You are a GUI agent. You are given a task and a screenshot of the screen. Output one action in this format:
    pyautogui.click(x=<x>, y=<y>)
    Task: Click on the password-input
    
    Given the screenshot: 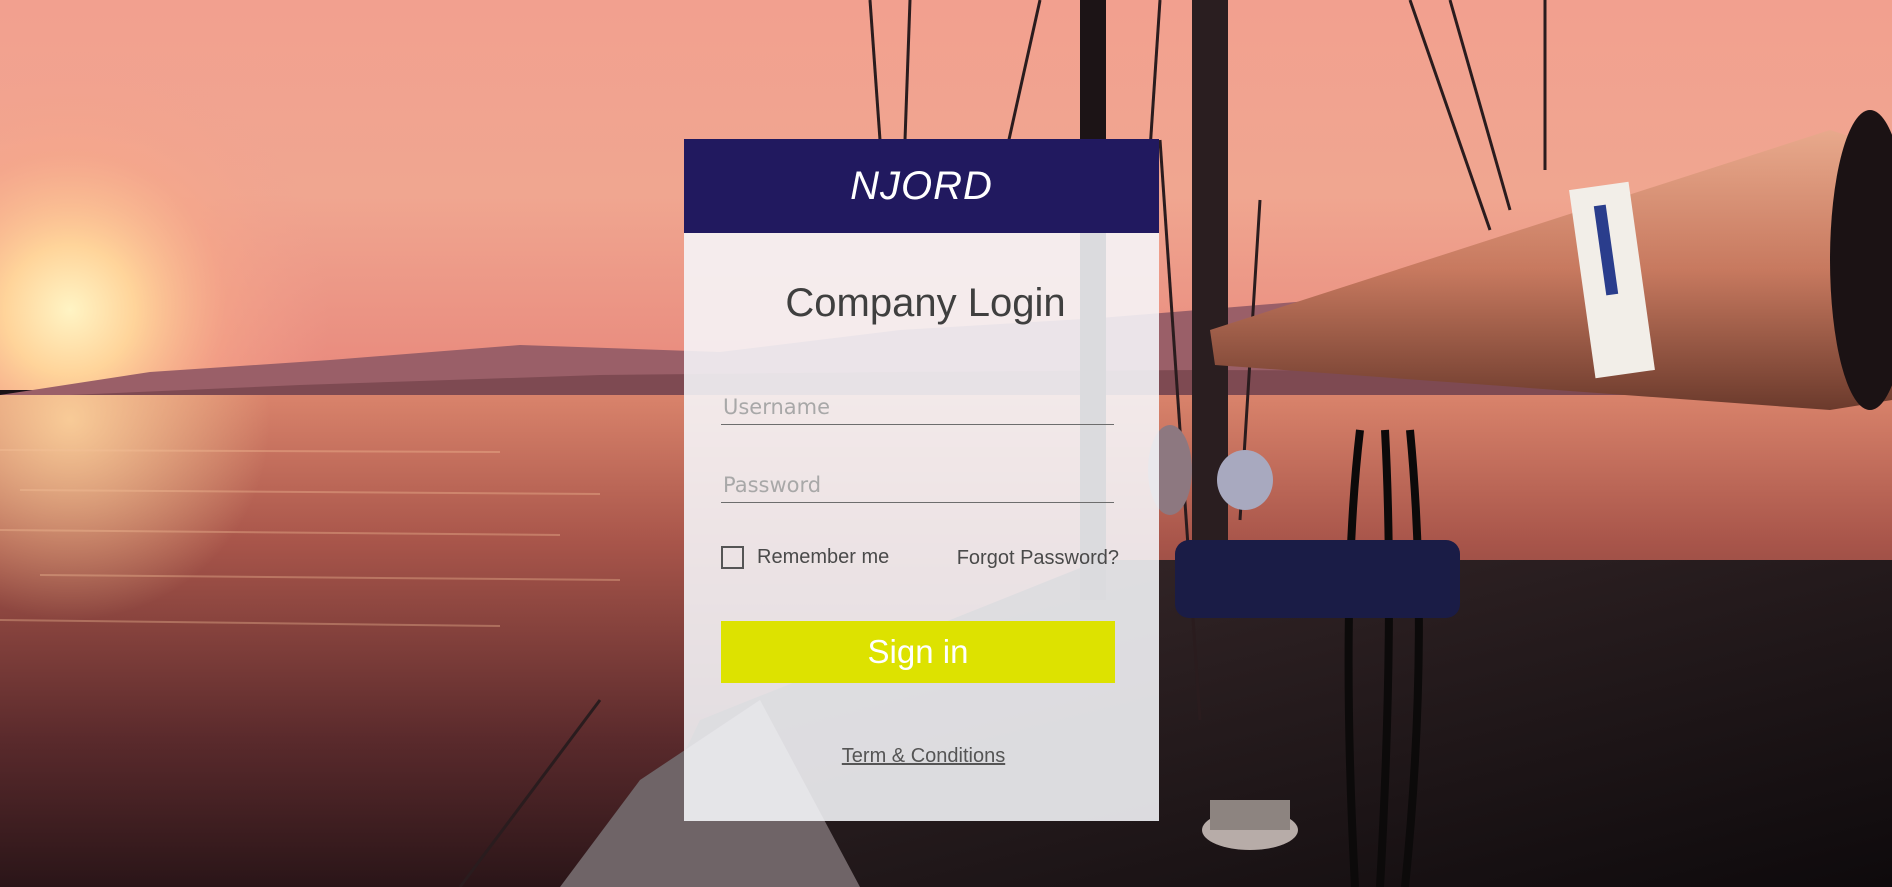 What is the action you would take?
    pyautogui.click(x=917, y=485)
    